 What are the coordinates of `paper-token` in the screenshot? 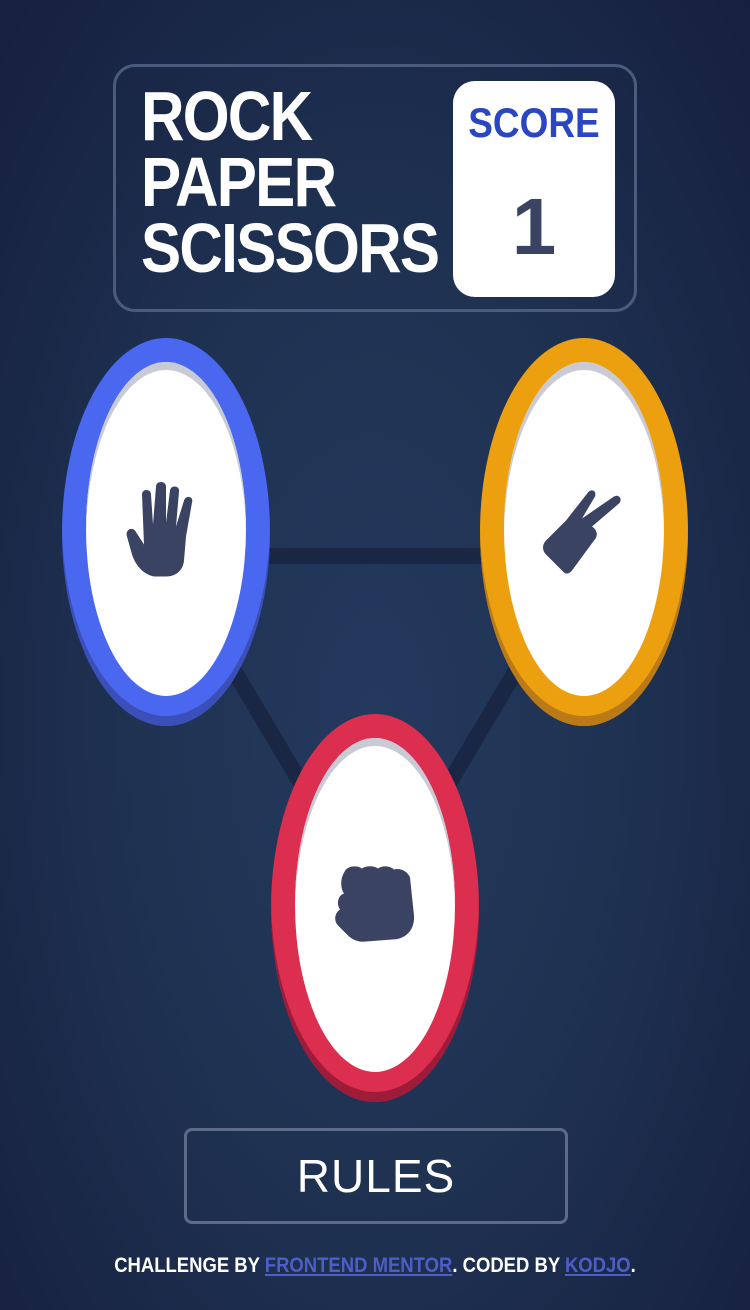 It's located at (166, 532).